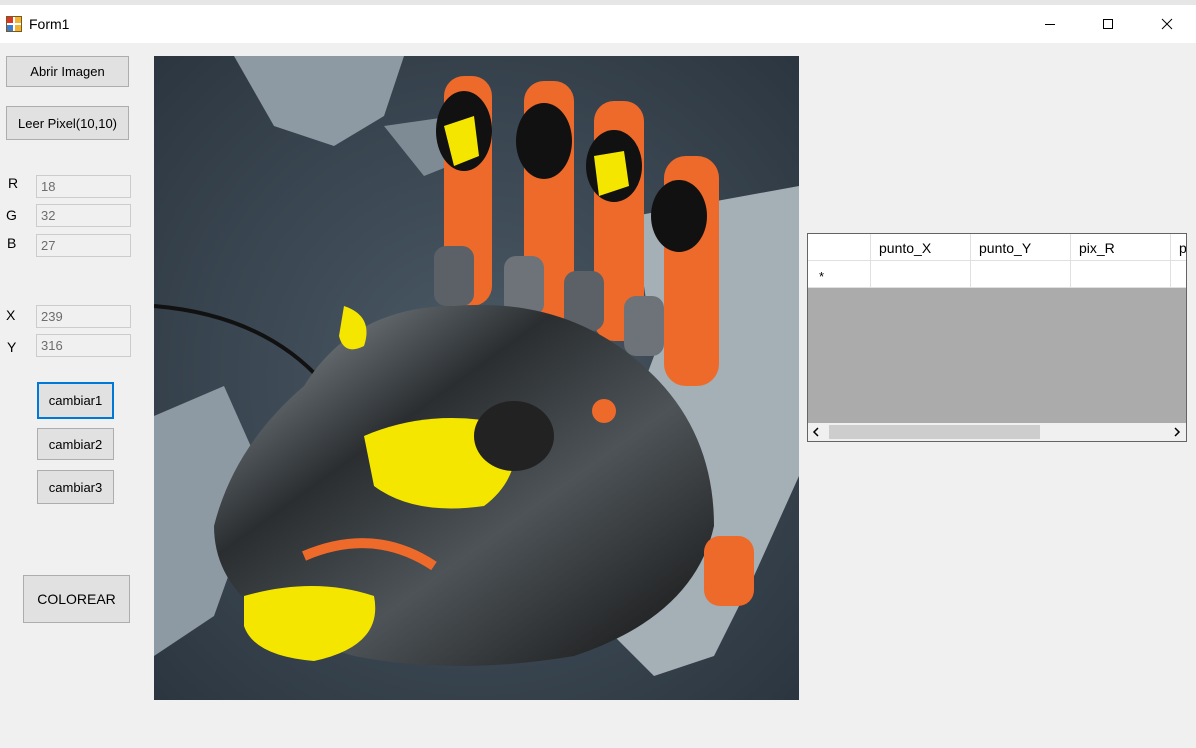 This screenshot has height=748, width=1196. Describe the element at coordinates (1121, 274) in the screenshot. I see `new-row-cell-pix-r` at that location.